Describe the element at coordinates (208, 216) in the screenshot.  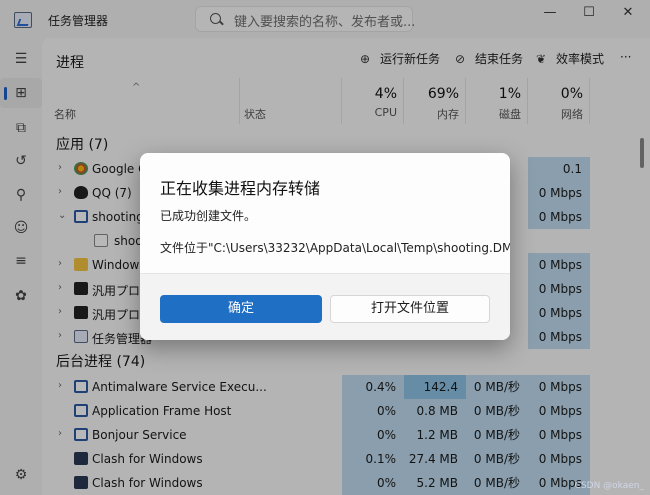
I see `dialog-message: 已成功创建文件。` at that location.